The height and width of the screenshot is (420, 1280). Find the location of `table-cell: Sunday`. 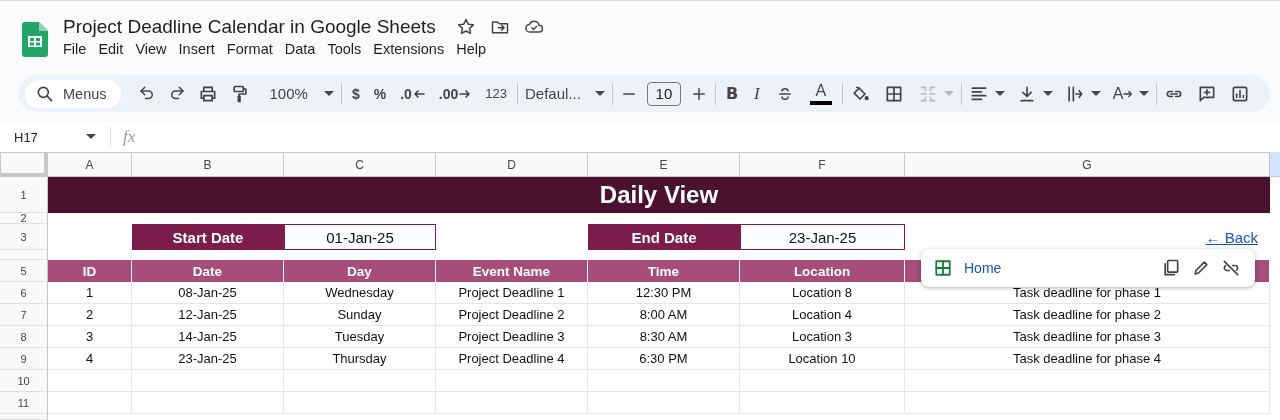

table-cell: Sunday is located at coordinates (360, 315).